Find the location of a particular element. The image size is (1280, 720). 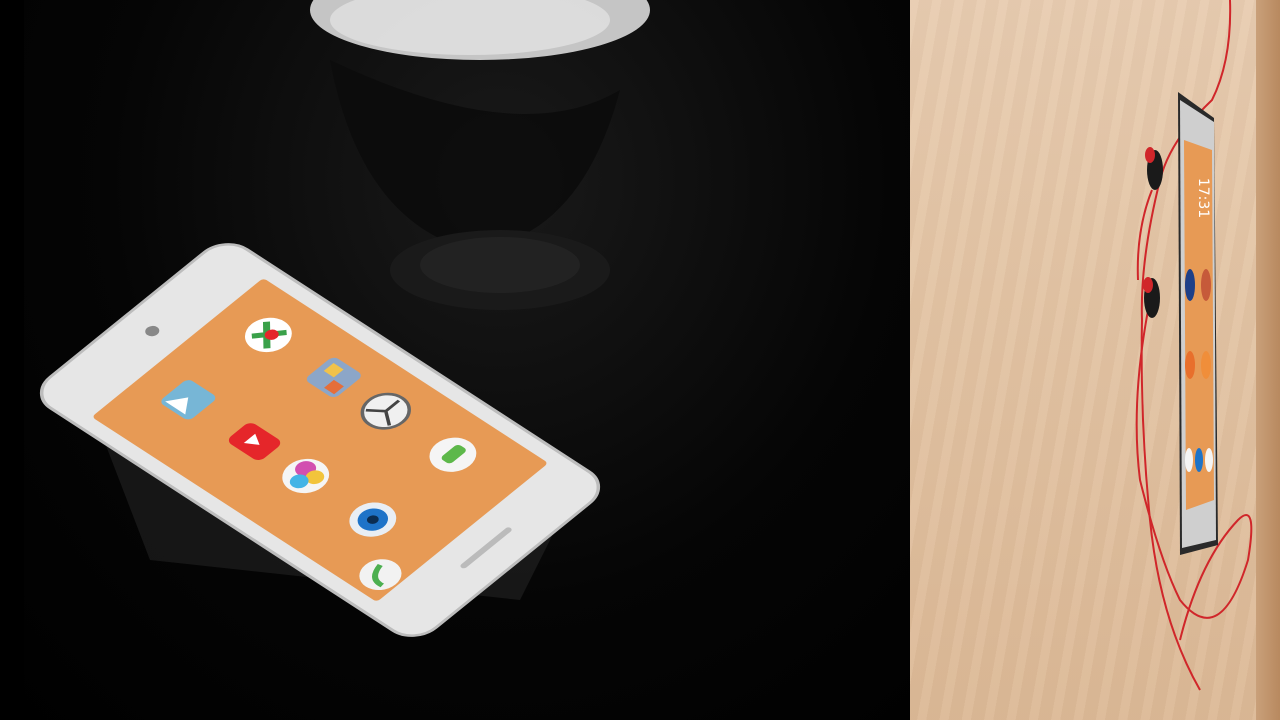

earbud-bottom is located at coordinates (1151, 297).